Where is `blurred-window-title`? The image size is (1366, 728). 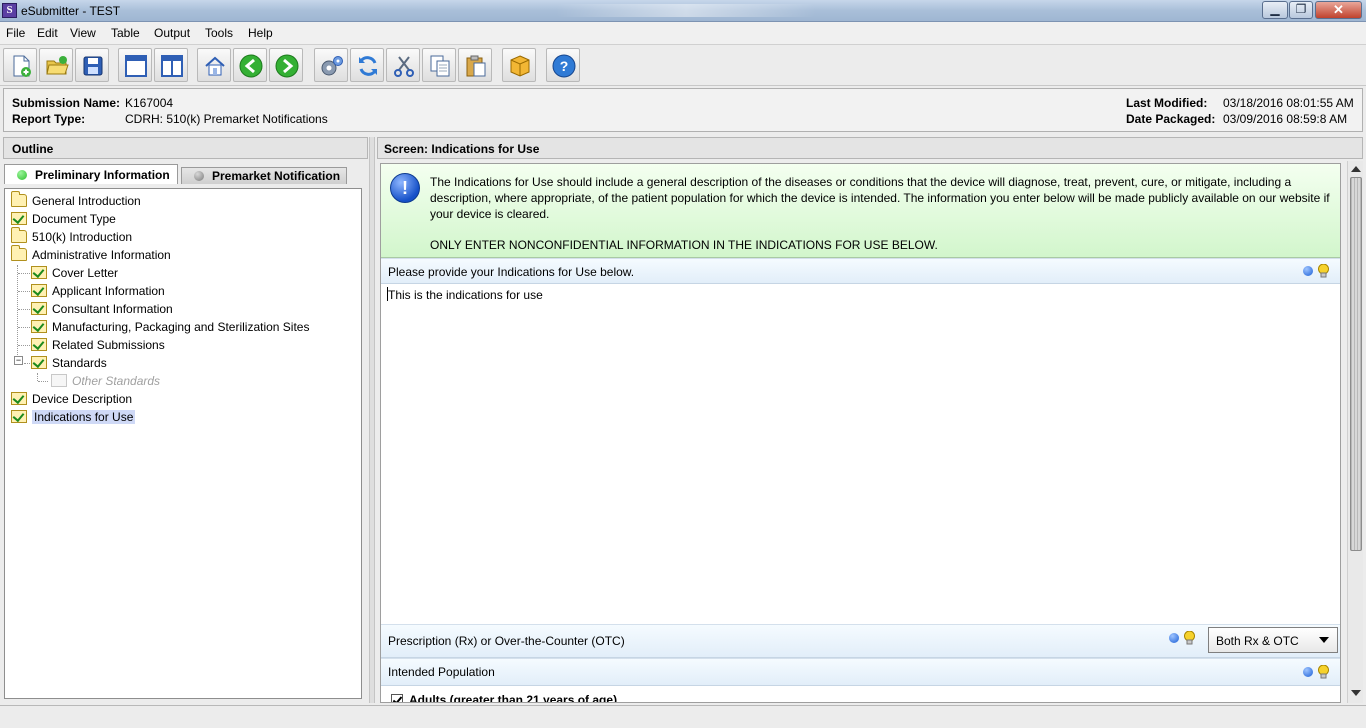
blurred-window-title is located at coordinates (686, 10).